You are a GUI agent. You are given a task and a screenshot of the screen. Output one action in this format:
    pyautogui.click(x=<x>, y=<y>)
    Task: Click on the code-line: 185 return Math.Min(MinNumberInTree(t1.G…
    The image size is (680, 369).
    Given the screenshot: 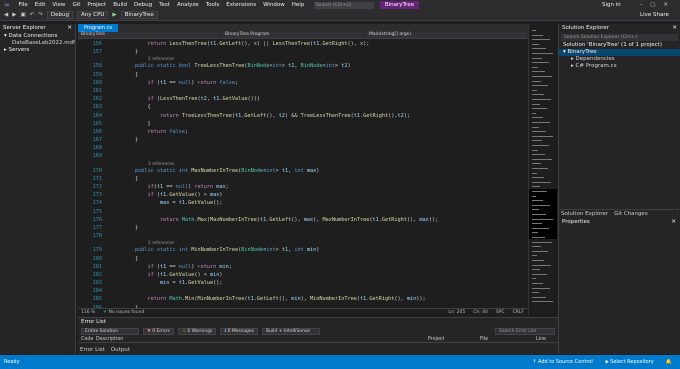 What is the action you would take?
    pyautogui.click(x=303, y=299)
    